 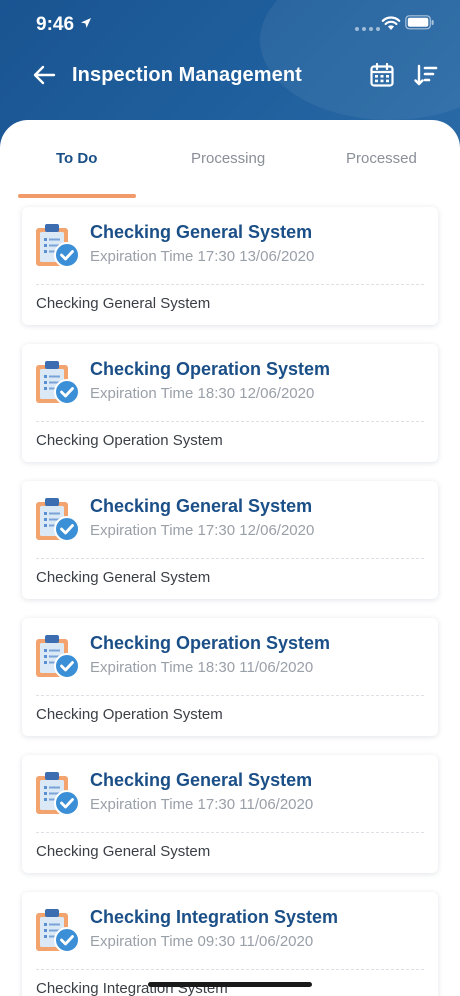 What do you see at coordinates (202, 393) in the screenshot?
I see `task-expiration: Expiration Time 18:30 12/06/2020` at bounding box center [202, 393].